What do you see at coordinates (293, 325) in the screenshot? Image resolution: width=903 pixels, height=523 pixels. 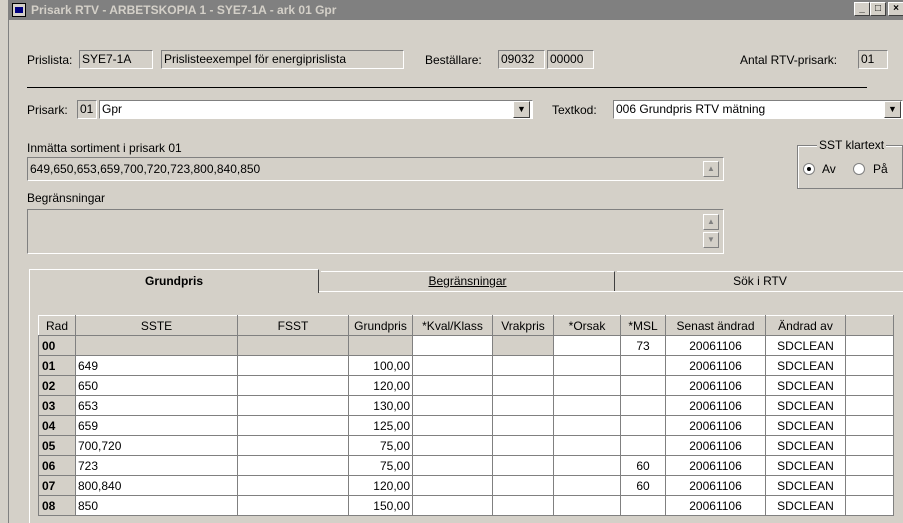 I see `col-header: FSST` at bounding box center [293, 325].